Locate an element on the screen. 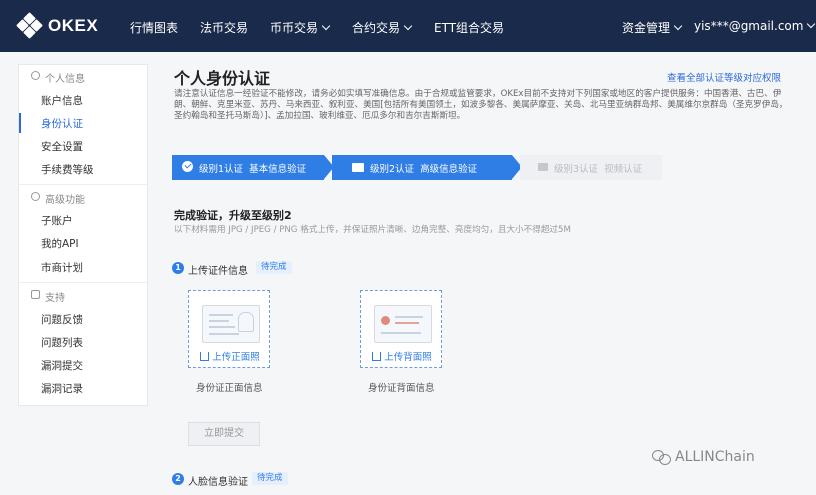 The width and height of the screenshot is (816, 495). step-level-1: 级别1认证 基本信息验证 is located at coordinates (248, 167).